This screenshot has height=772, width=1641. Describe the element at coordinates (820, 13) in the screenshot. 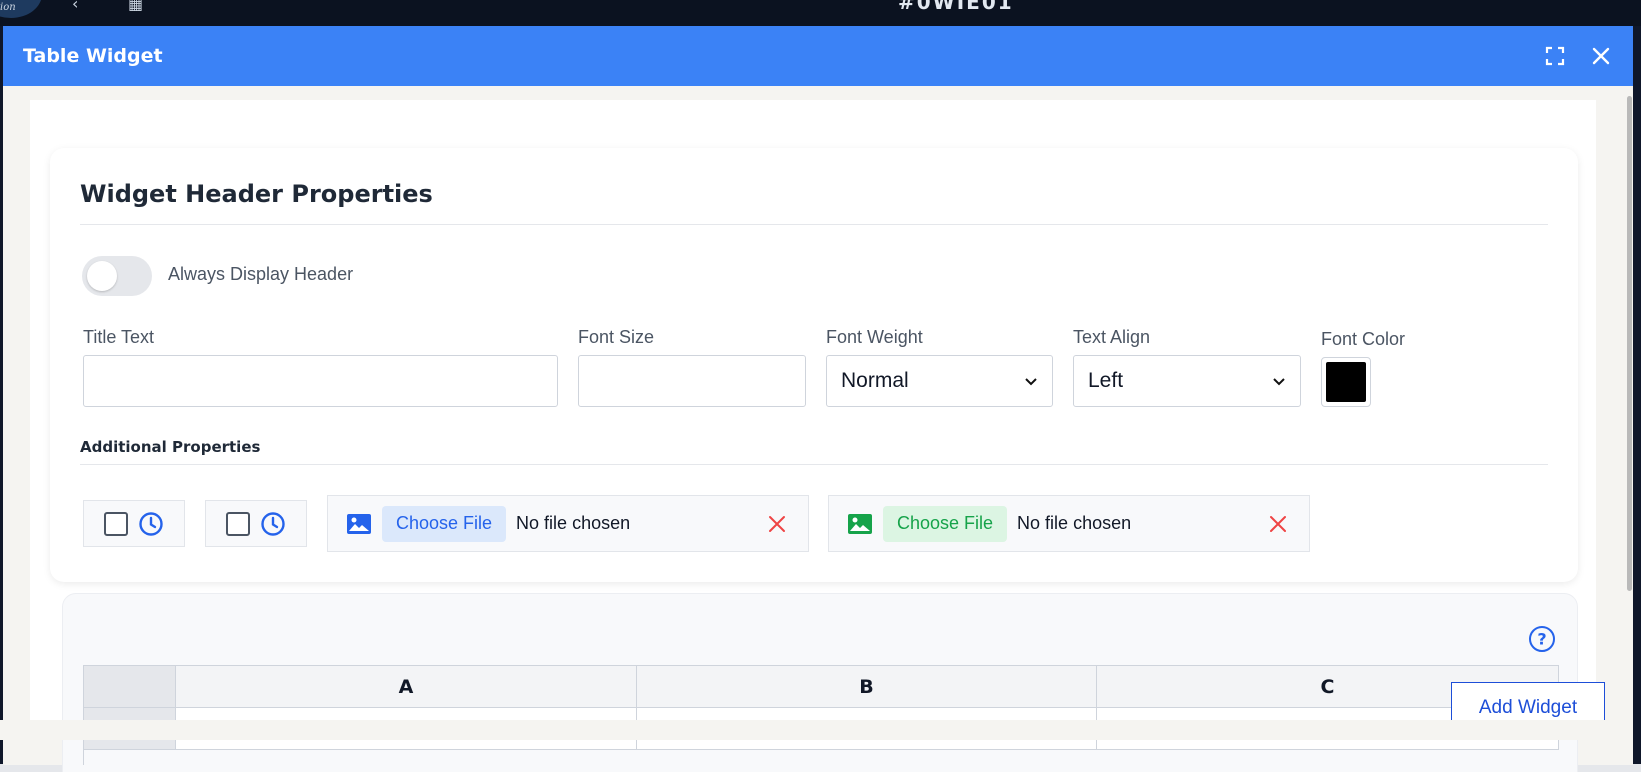

I see `background-topbar: ion ‹ ▦ #0WIE01` at that location.